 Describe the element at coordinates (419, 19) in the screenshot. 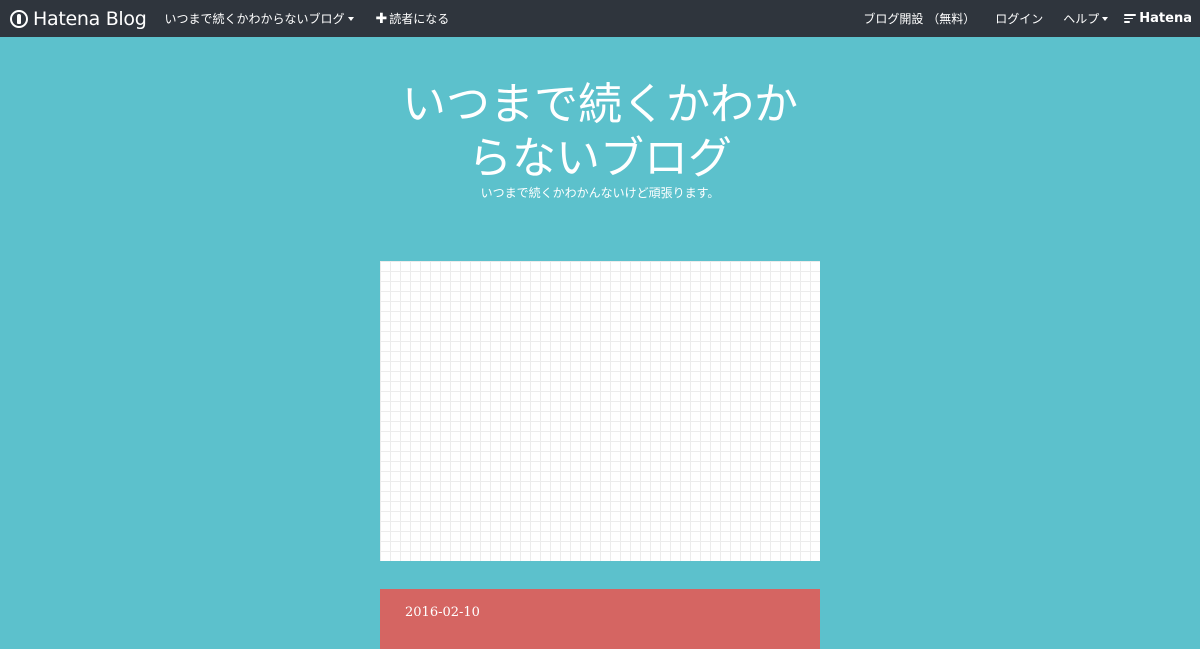

I see `subscribe-label: 読者になる` at that location.